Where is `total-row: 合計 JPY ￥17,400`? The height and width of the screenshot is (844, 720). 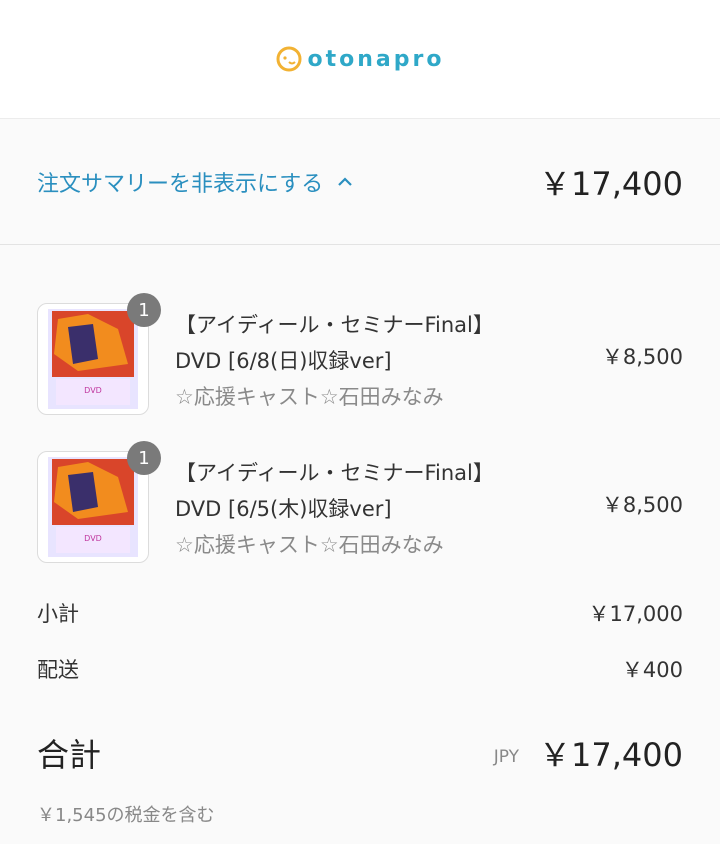
total-row: 合計 JPY ￥17,400 is located at coordinates (360, 753).